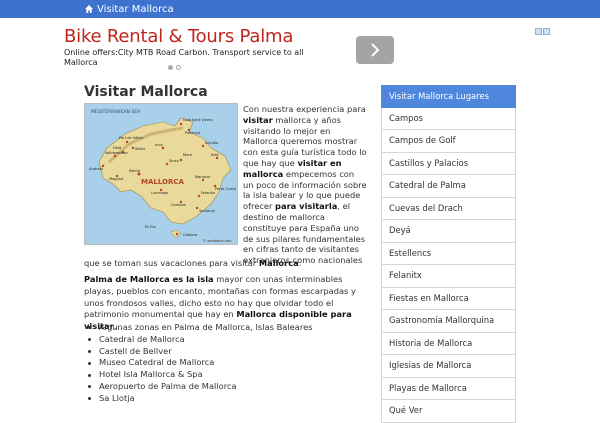  What do you see at coordinates (135, 9) in the screenshot?
I see `home-link-label: Visitar Mallorca` at bounding box center [135, 9].